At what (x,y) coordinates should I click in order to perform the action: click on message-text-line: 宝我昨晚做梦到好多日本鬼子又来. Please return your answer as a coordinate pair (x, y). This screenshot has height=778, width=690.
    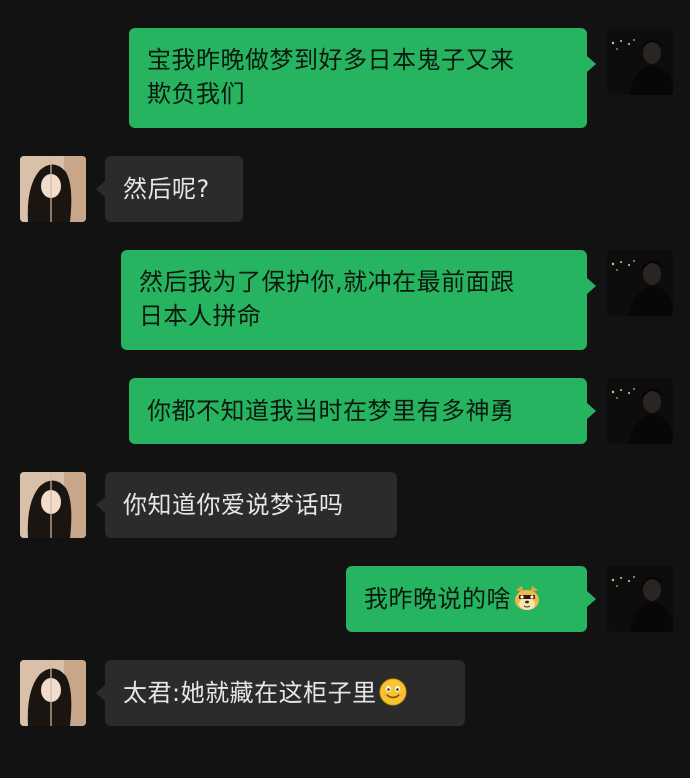
    Looking at the image, I should click on (331, 60).